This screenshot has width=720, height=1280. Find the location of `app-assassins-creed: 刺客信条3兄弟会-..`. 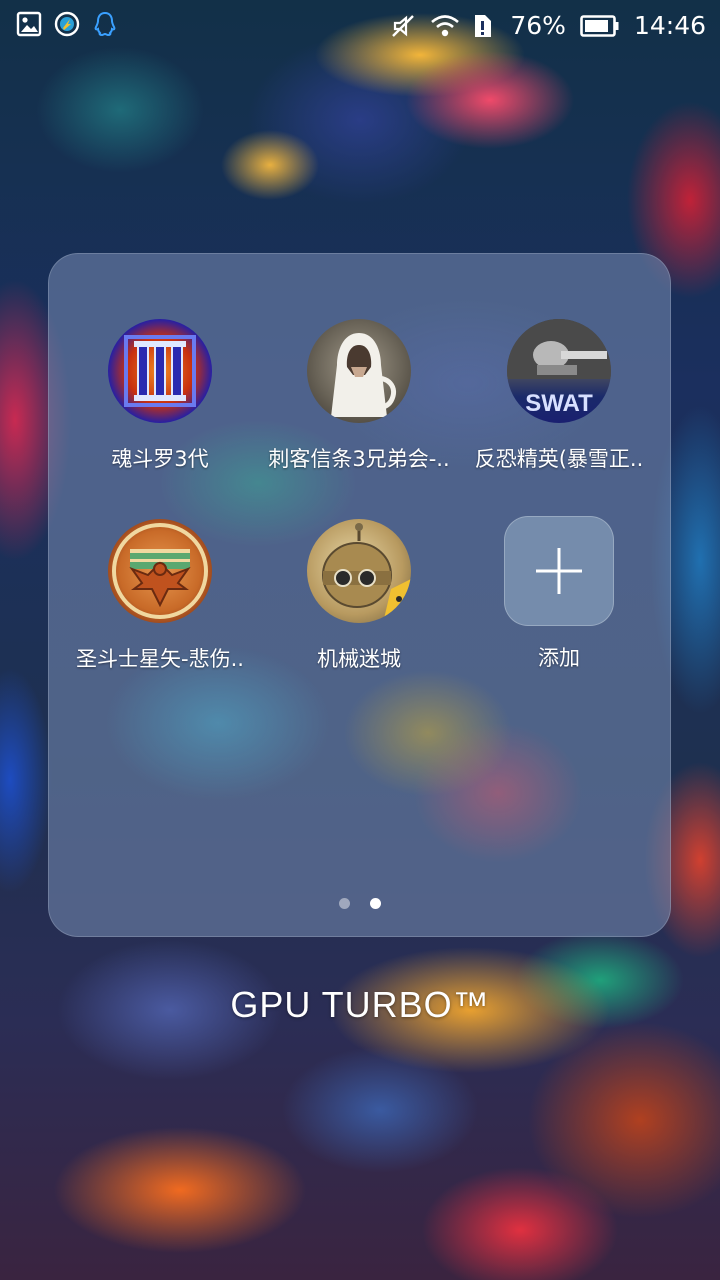

app-assassins-creed: 刺客信条3兄弟会-.. is located at coordinates (359, 396).